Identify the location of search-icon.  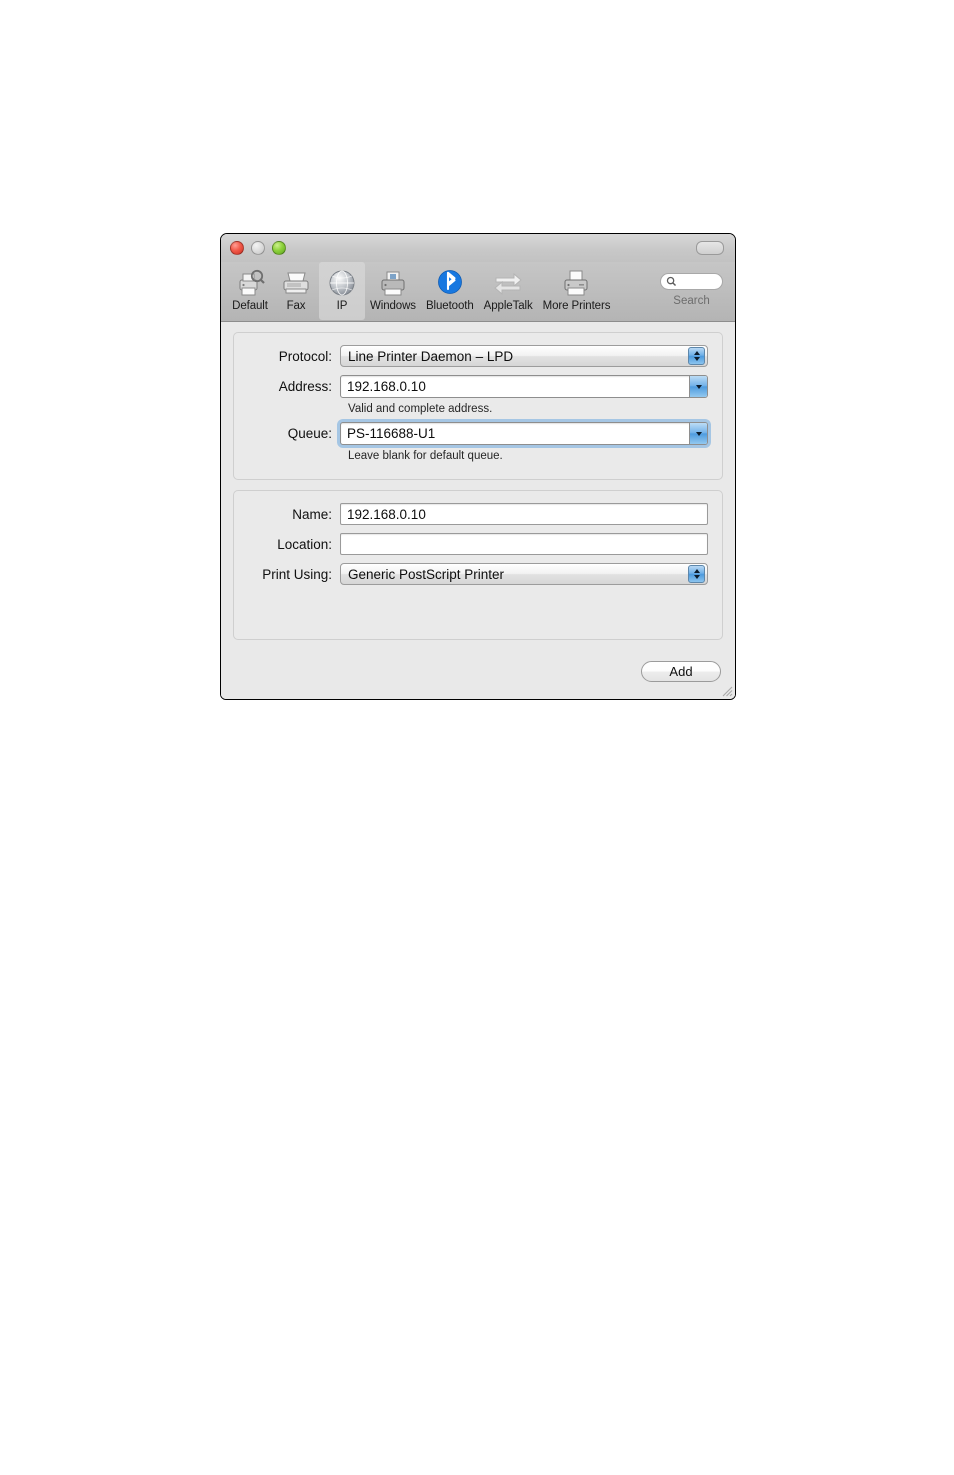
(671, 281).